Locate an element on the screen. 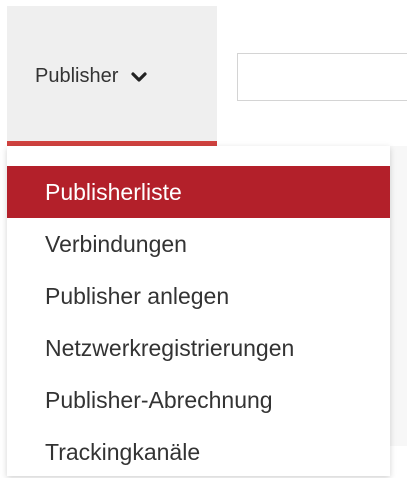  chevron-down-icon is located at coordinates (139, 77).